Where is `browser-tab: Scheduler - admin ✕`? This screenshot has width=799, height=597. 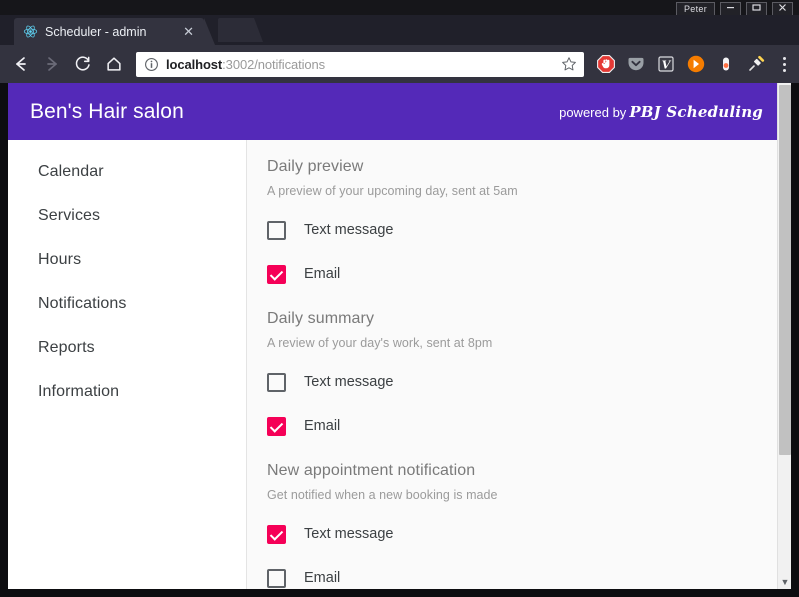
browser-tab: Scheduler - admin ✕ is located at coordinates (114, 31).